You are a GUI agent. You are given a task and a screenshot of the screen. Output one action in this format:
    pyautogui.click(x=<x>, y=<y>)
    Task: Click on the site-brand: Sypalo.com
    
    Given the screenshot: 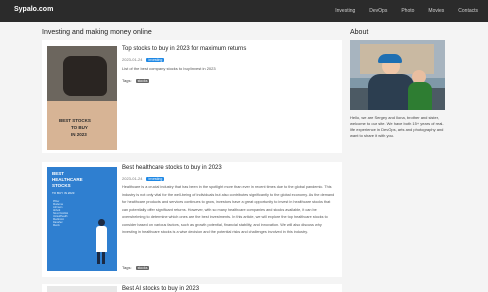 What is the action you would take?
    pyautogui.click(x=33, y=9)
    